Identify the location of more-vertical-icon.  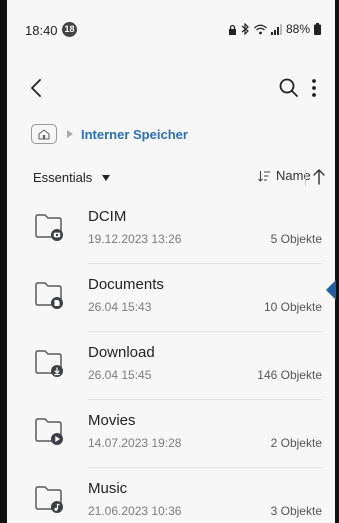
(314, 88).